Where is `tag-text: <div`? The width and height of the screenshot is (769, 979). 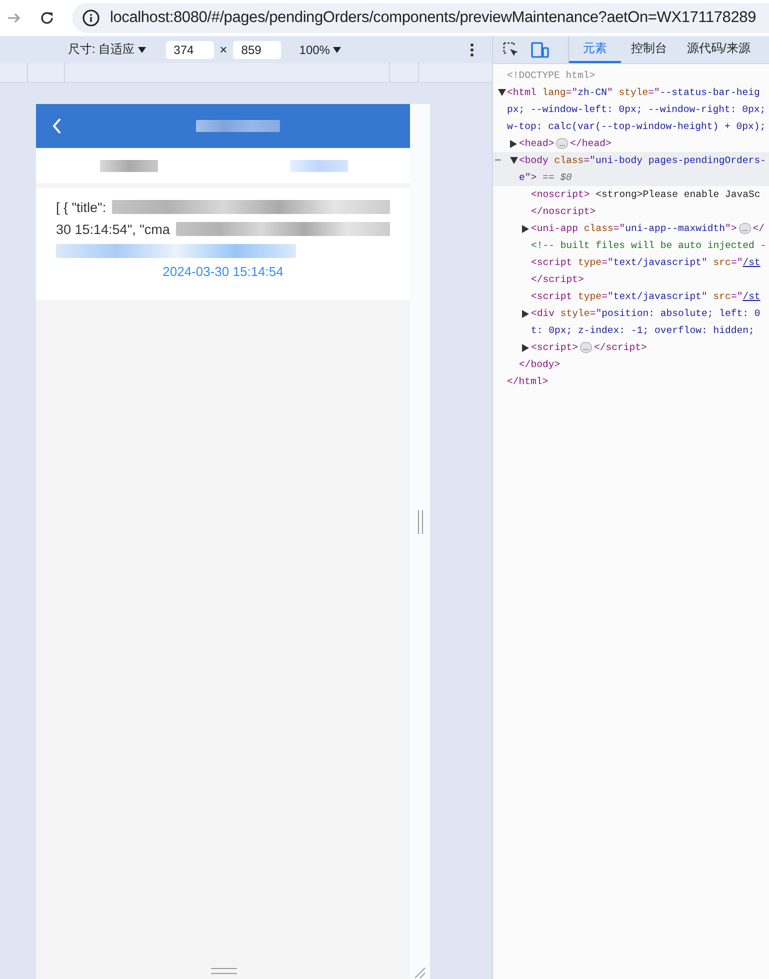
tag-text: <div is located at coordinates (543, 313).